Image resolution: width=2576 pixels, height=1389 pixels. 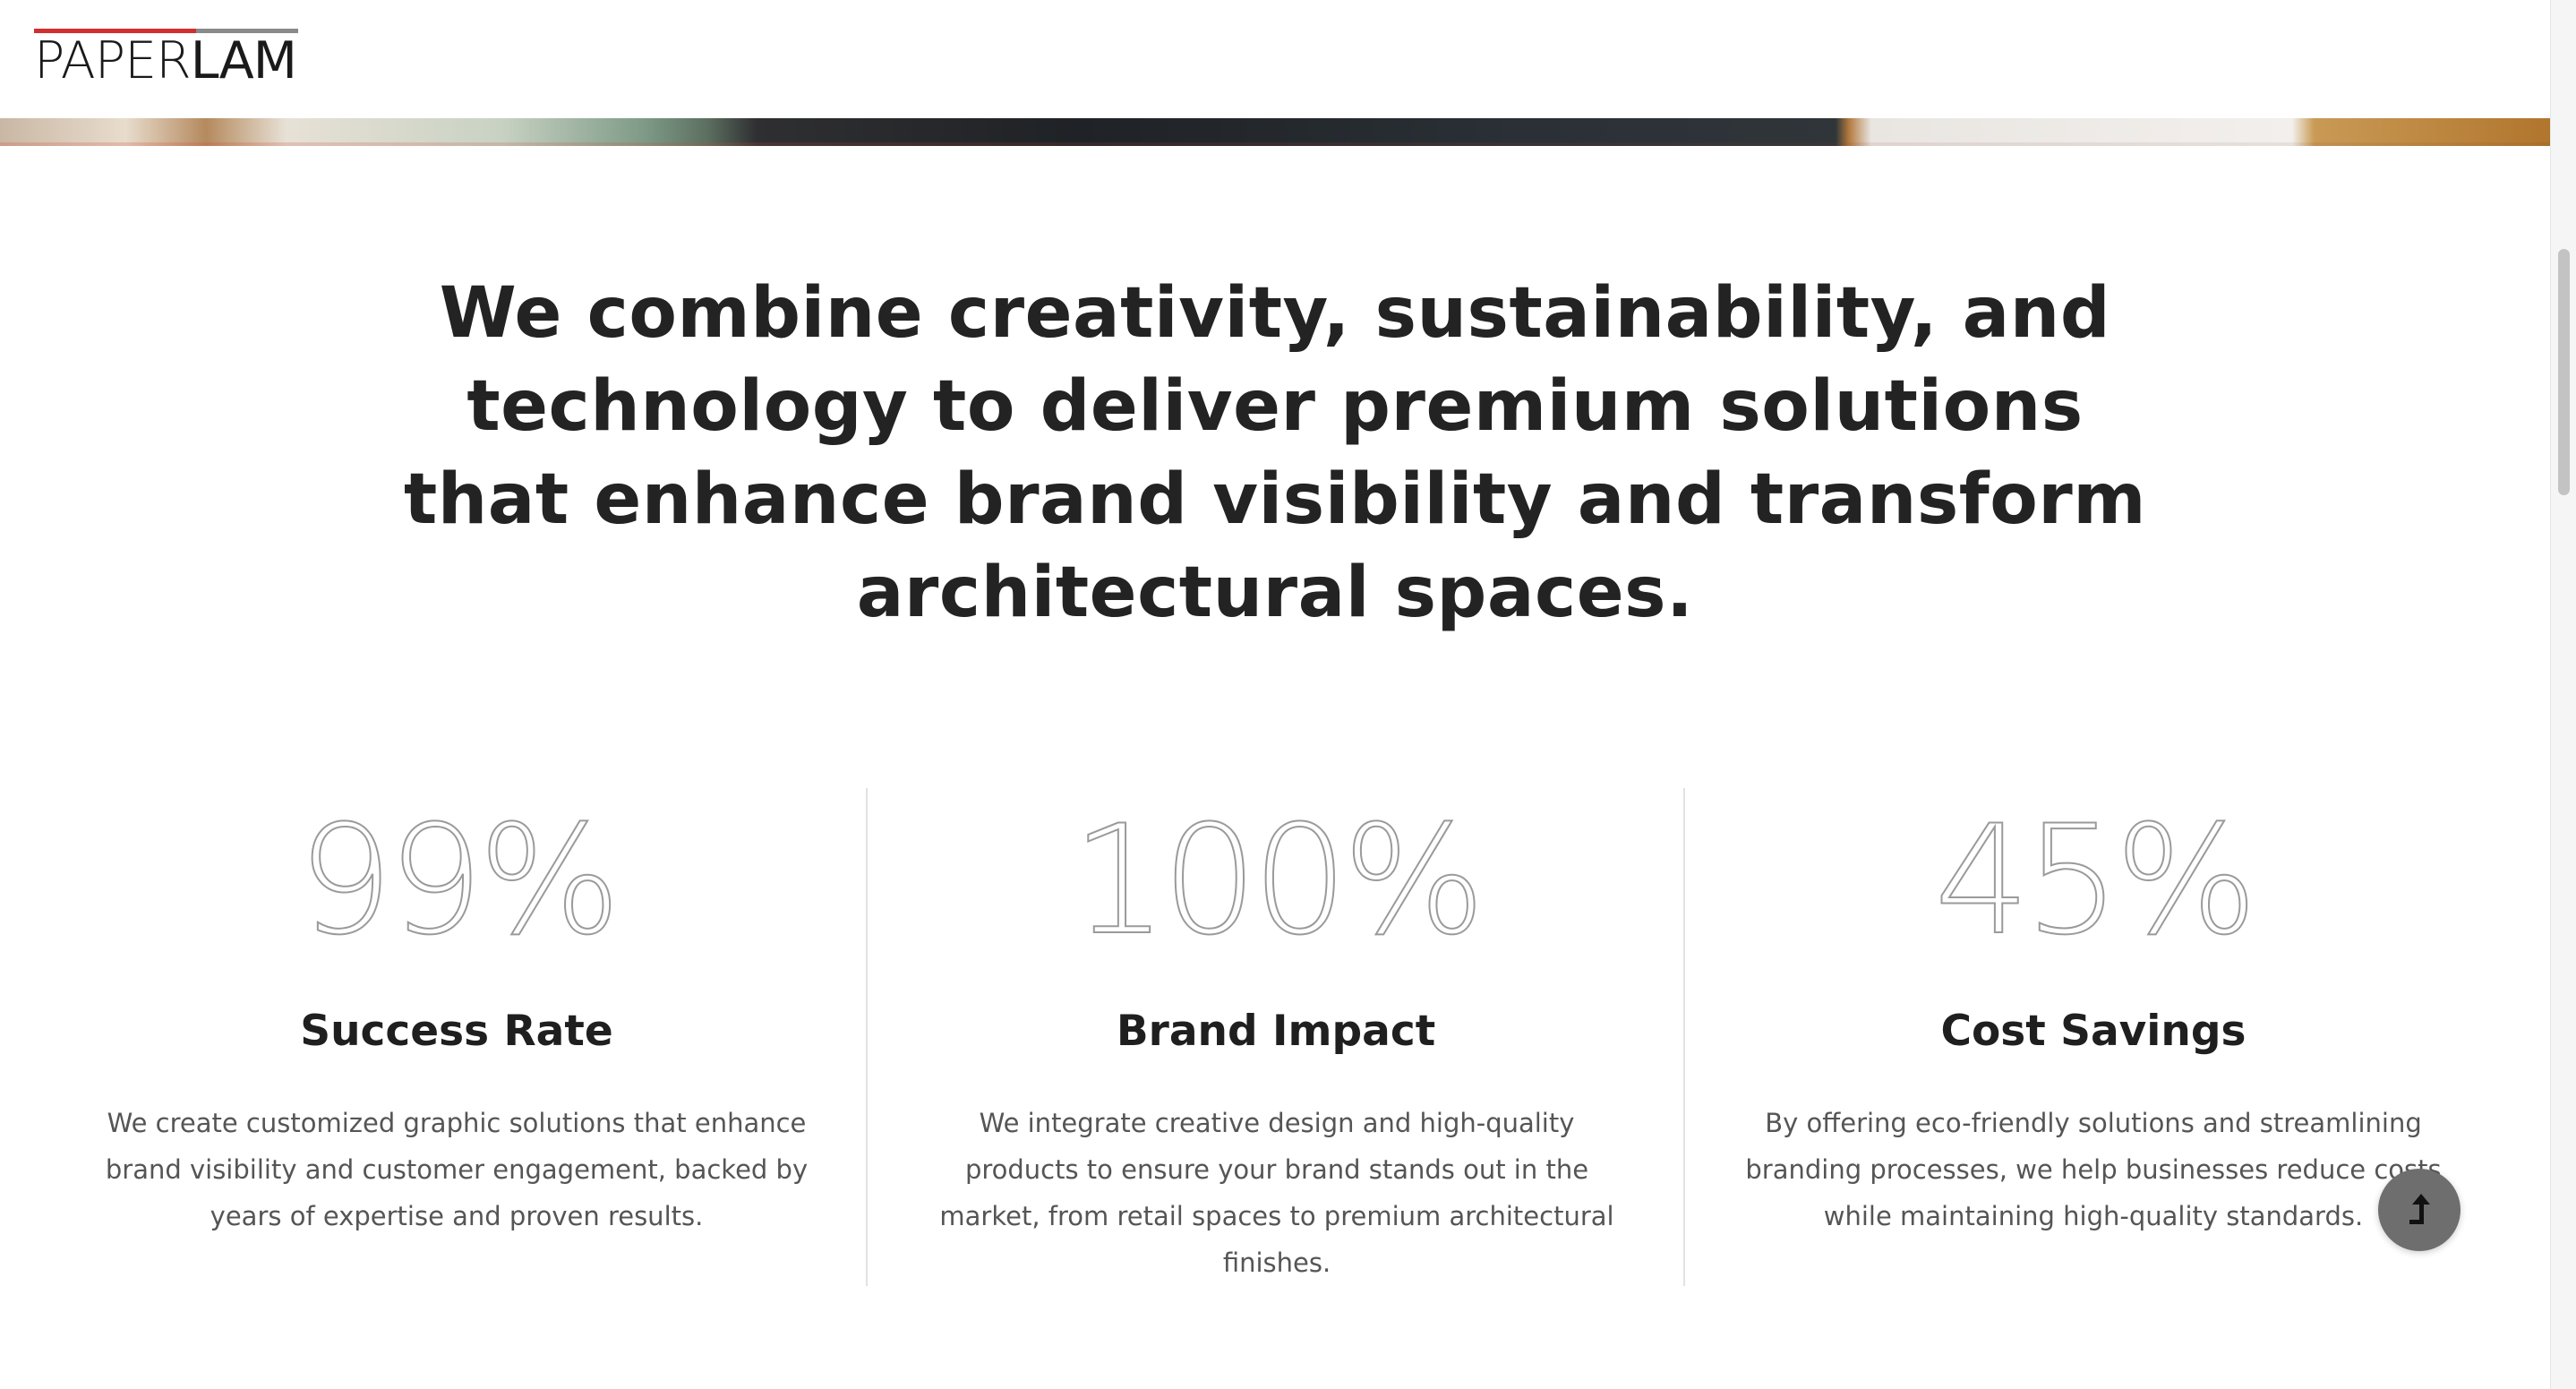 I want to click on logo-wordmark: PAPERLAM, so click(x=165, y=60).